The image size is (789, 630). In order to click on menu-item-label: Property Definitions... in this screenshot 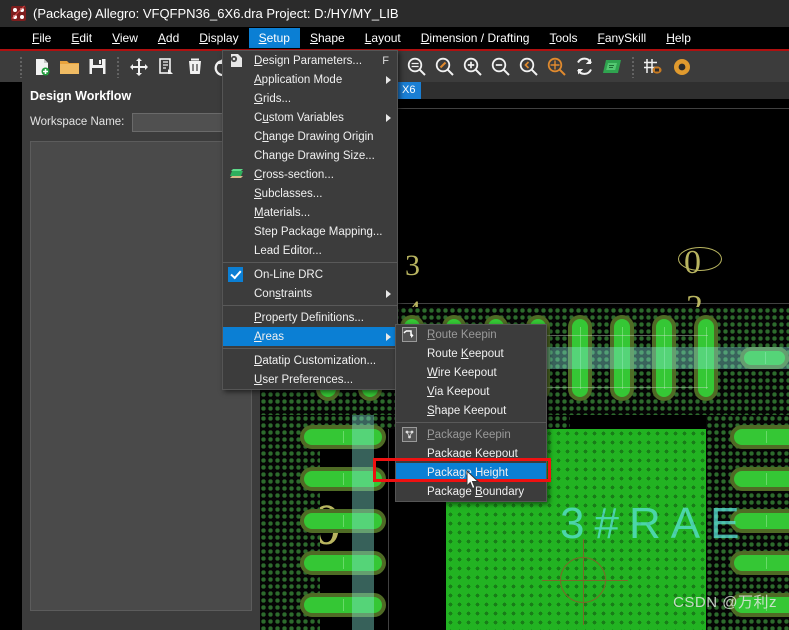, I will do `click(309, 317)`.